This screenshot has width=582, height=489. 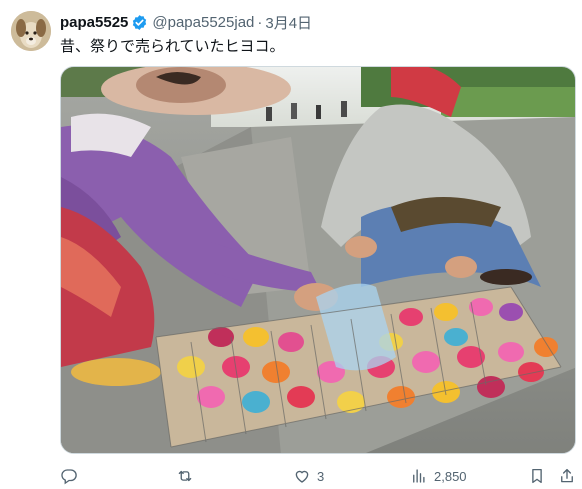 I want to click on dog-avatar-icon, so click(x=31, y=31).